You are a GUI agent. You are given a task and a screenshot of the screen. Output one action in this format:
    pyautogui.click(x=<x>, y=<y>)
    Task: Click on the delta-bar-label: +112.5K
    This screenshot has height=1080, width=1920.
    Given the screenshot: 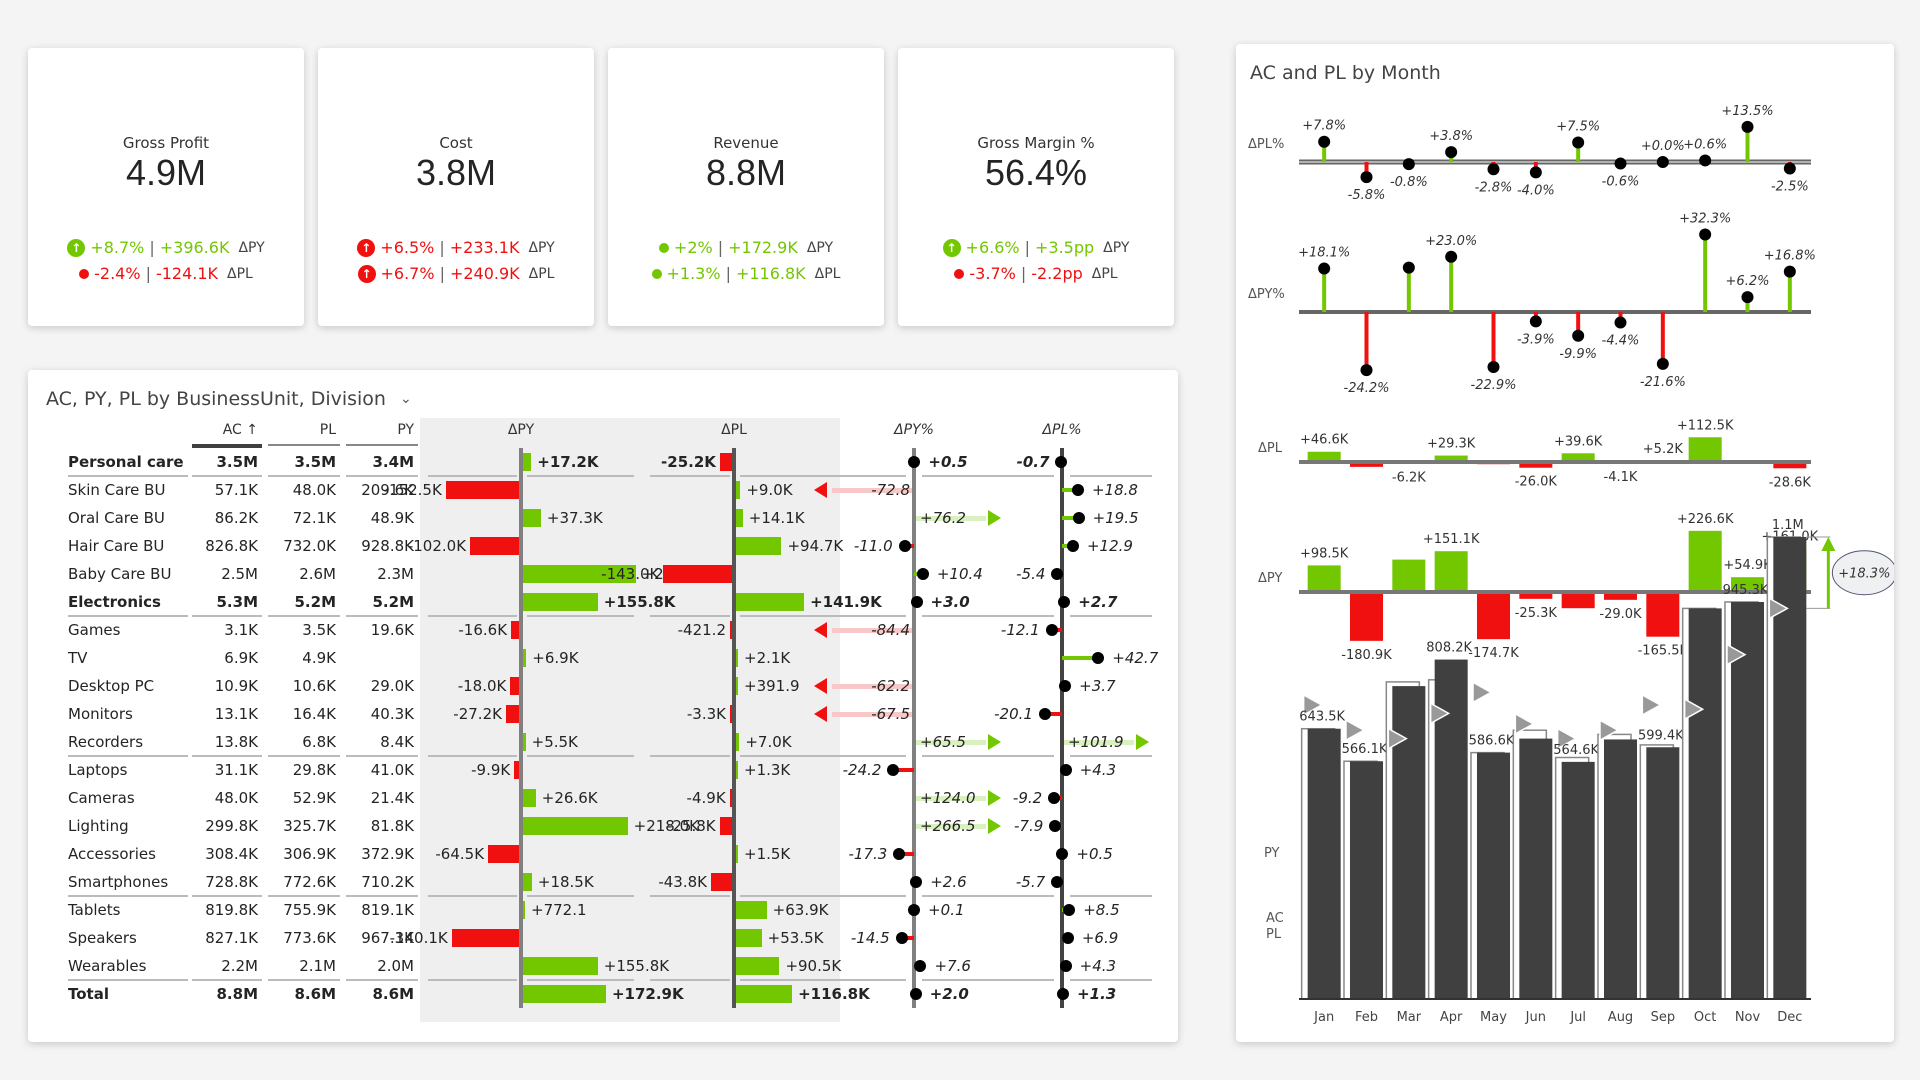 What is the action you would take?
    pyautogui.click(x=1705, y=425)
    